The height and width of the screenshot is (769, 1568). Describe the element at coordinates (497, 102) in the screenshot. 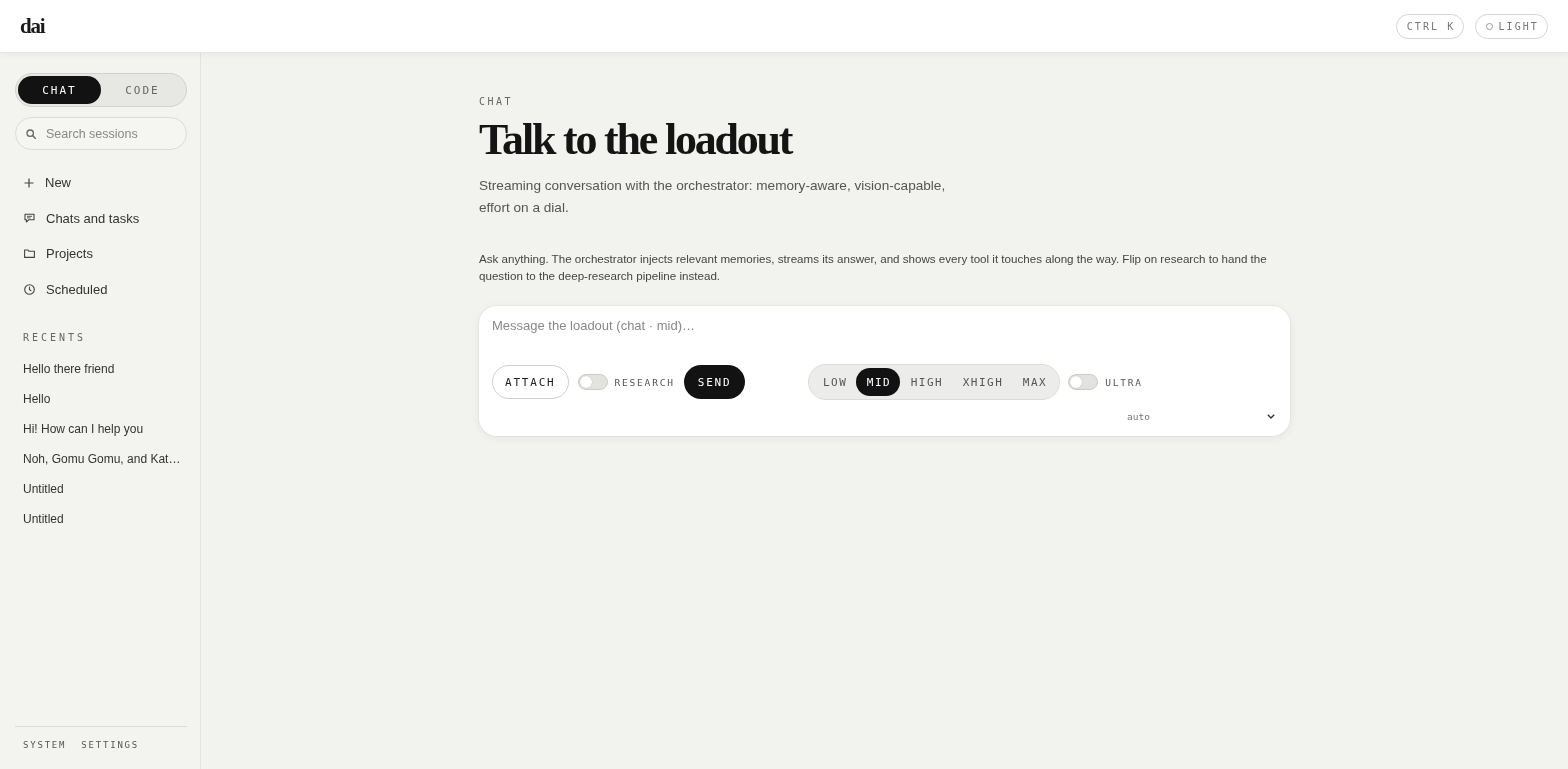

I see `page-eyebrow: CHAT` at that location.